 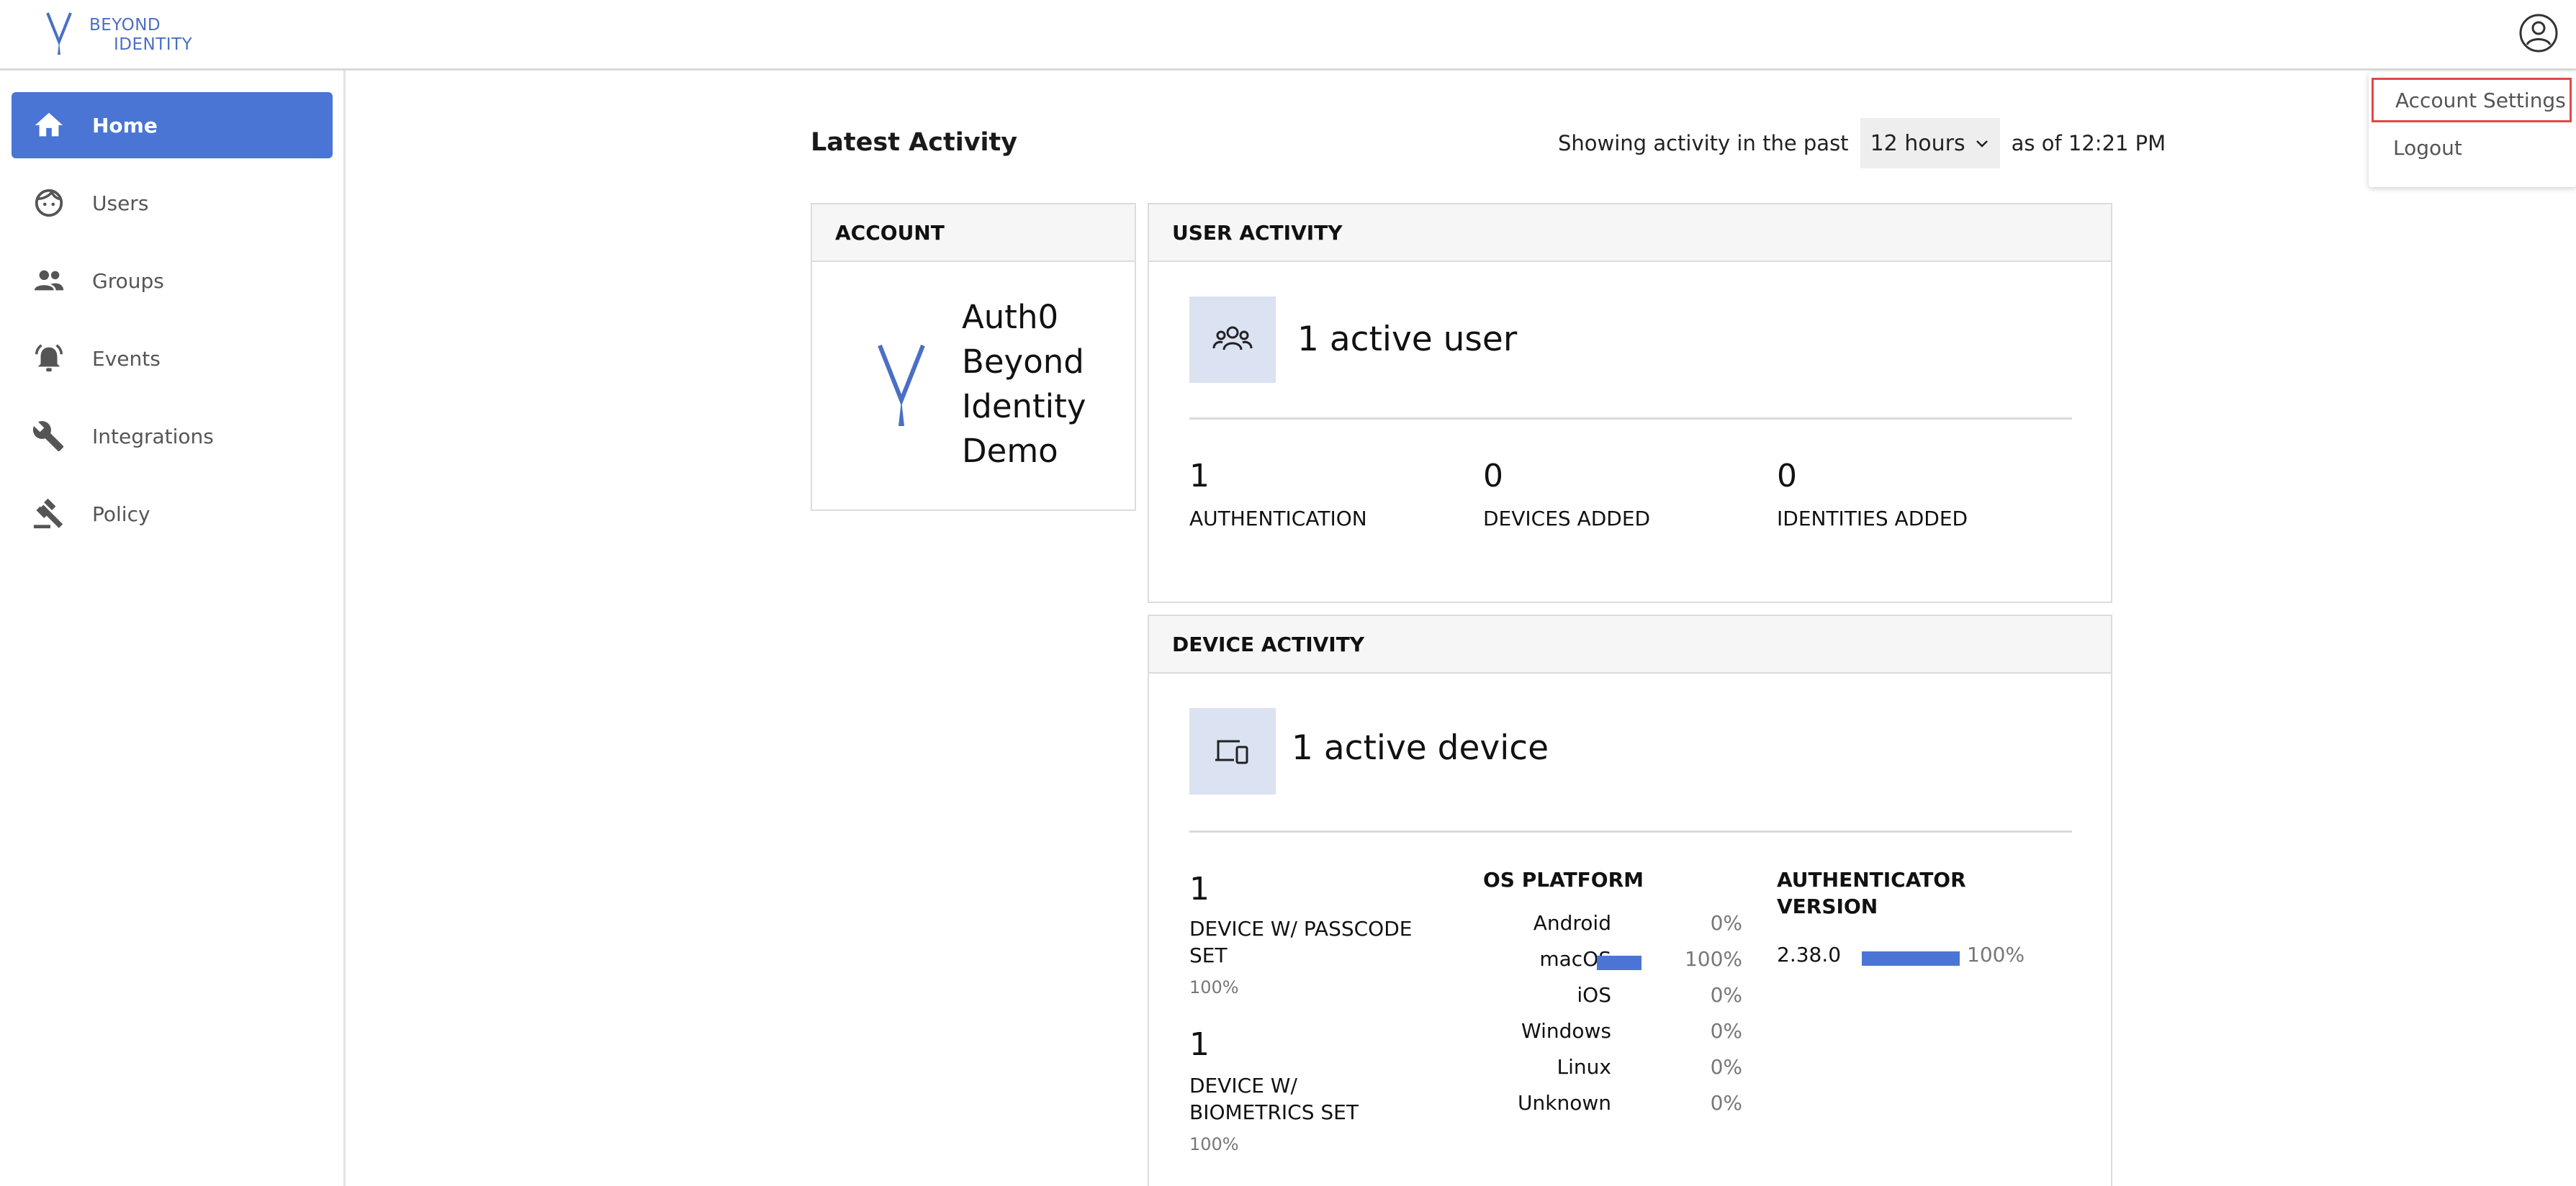 What do you see at coordinates (1630, 233) in the screenshot?
I see `user-activity-header: USER ACTIVITY` at bounding box center [1630, 233].